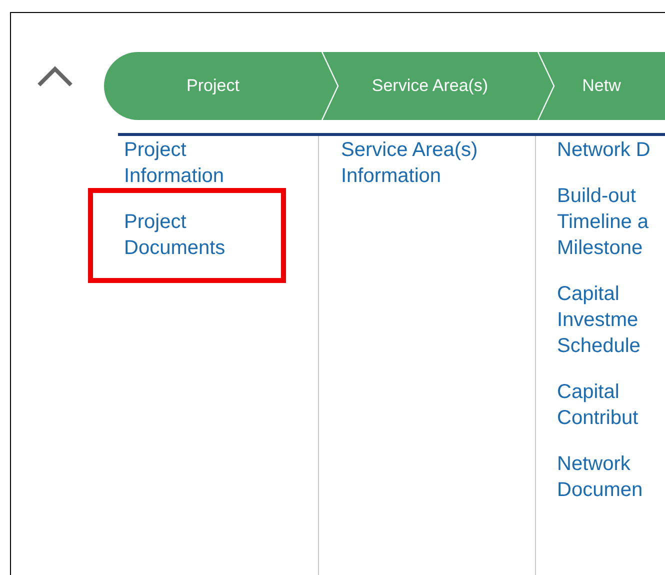 The width and height of the screenshot is (665, 575). What do you see at coordinates (611, 150) in the screenshot?
I see `nav-link: Network D` at bounding box center [611, 150].